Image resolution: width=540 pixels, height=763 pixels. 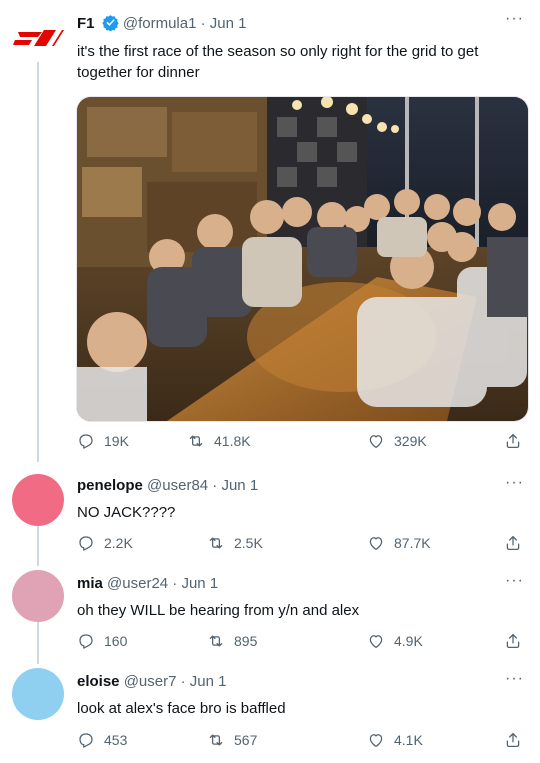 What do you see at coordinates (116, 740) in the screenshot?
I see `reply-count: 453` at bounding box center [116, 740].